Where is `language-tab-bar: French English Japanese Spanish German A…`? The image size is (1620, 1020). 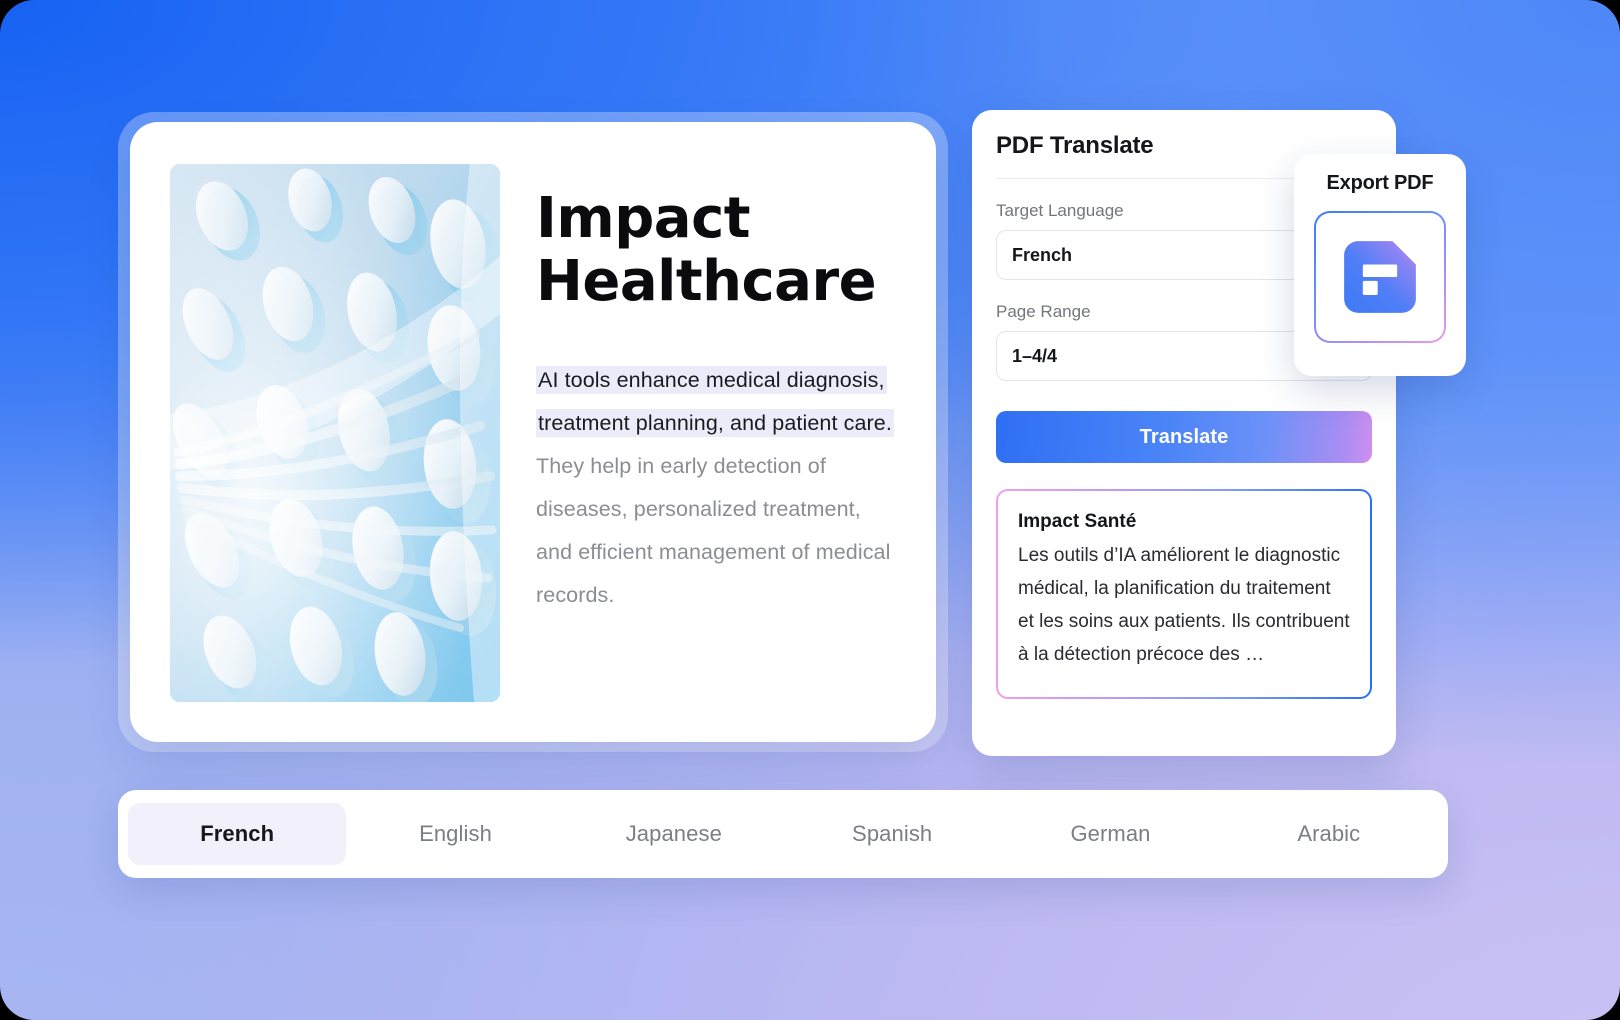 language-tab-bar: French English Japanese Spanish German A… is located at coordinates (783, 834).